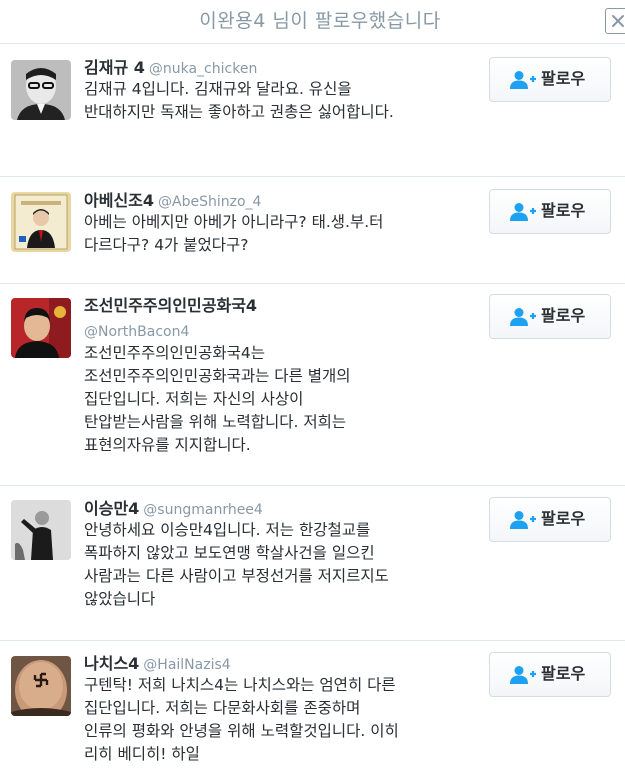  I want to click on user-handle: @sungmanrhee4, so click(203, 510).